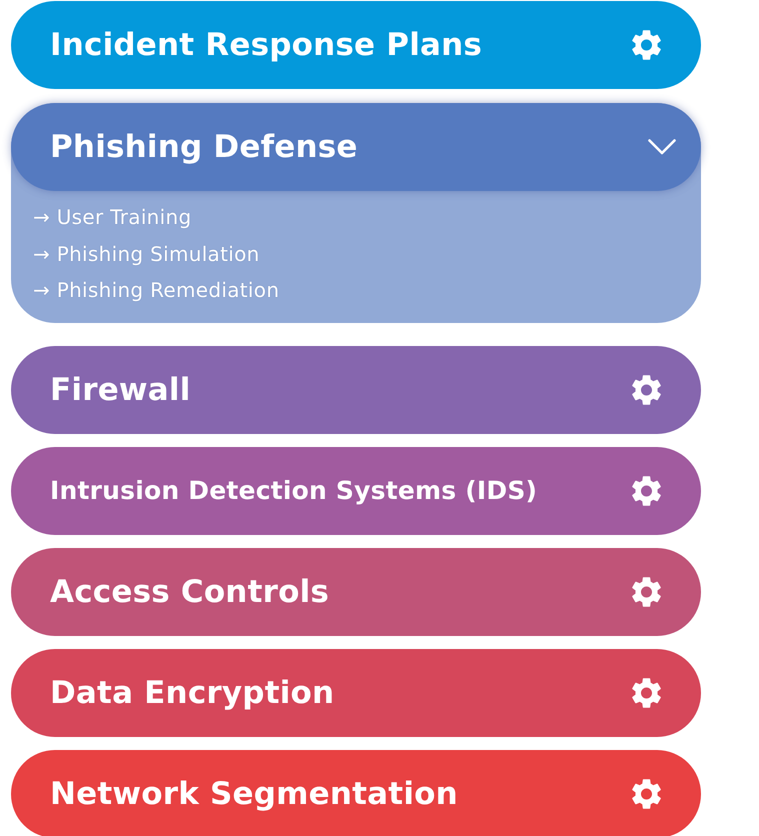 This screenshot has width=759, height=836. Describe the element at coordinates (146, 254) in the screenshot. I see `submenu-link: → Phishing Simulation` at that location.